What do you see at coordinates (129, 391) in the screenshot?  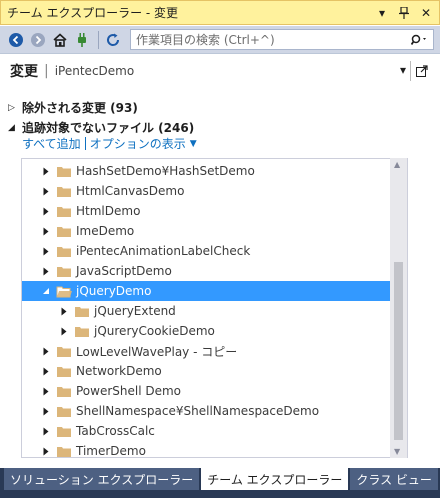 I see `tree-item-label: PowerShell Demo` at bounding box center [129, 391].